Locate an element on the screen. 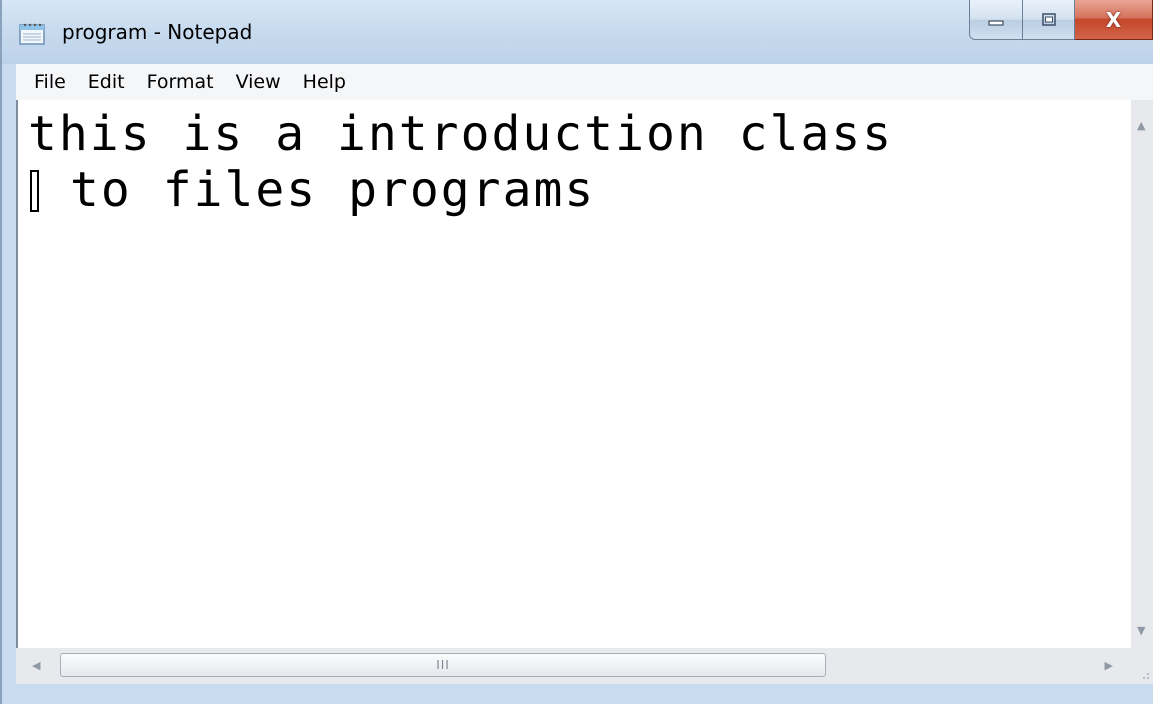  window-bottom-border is located at coordinates (577, 694).